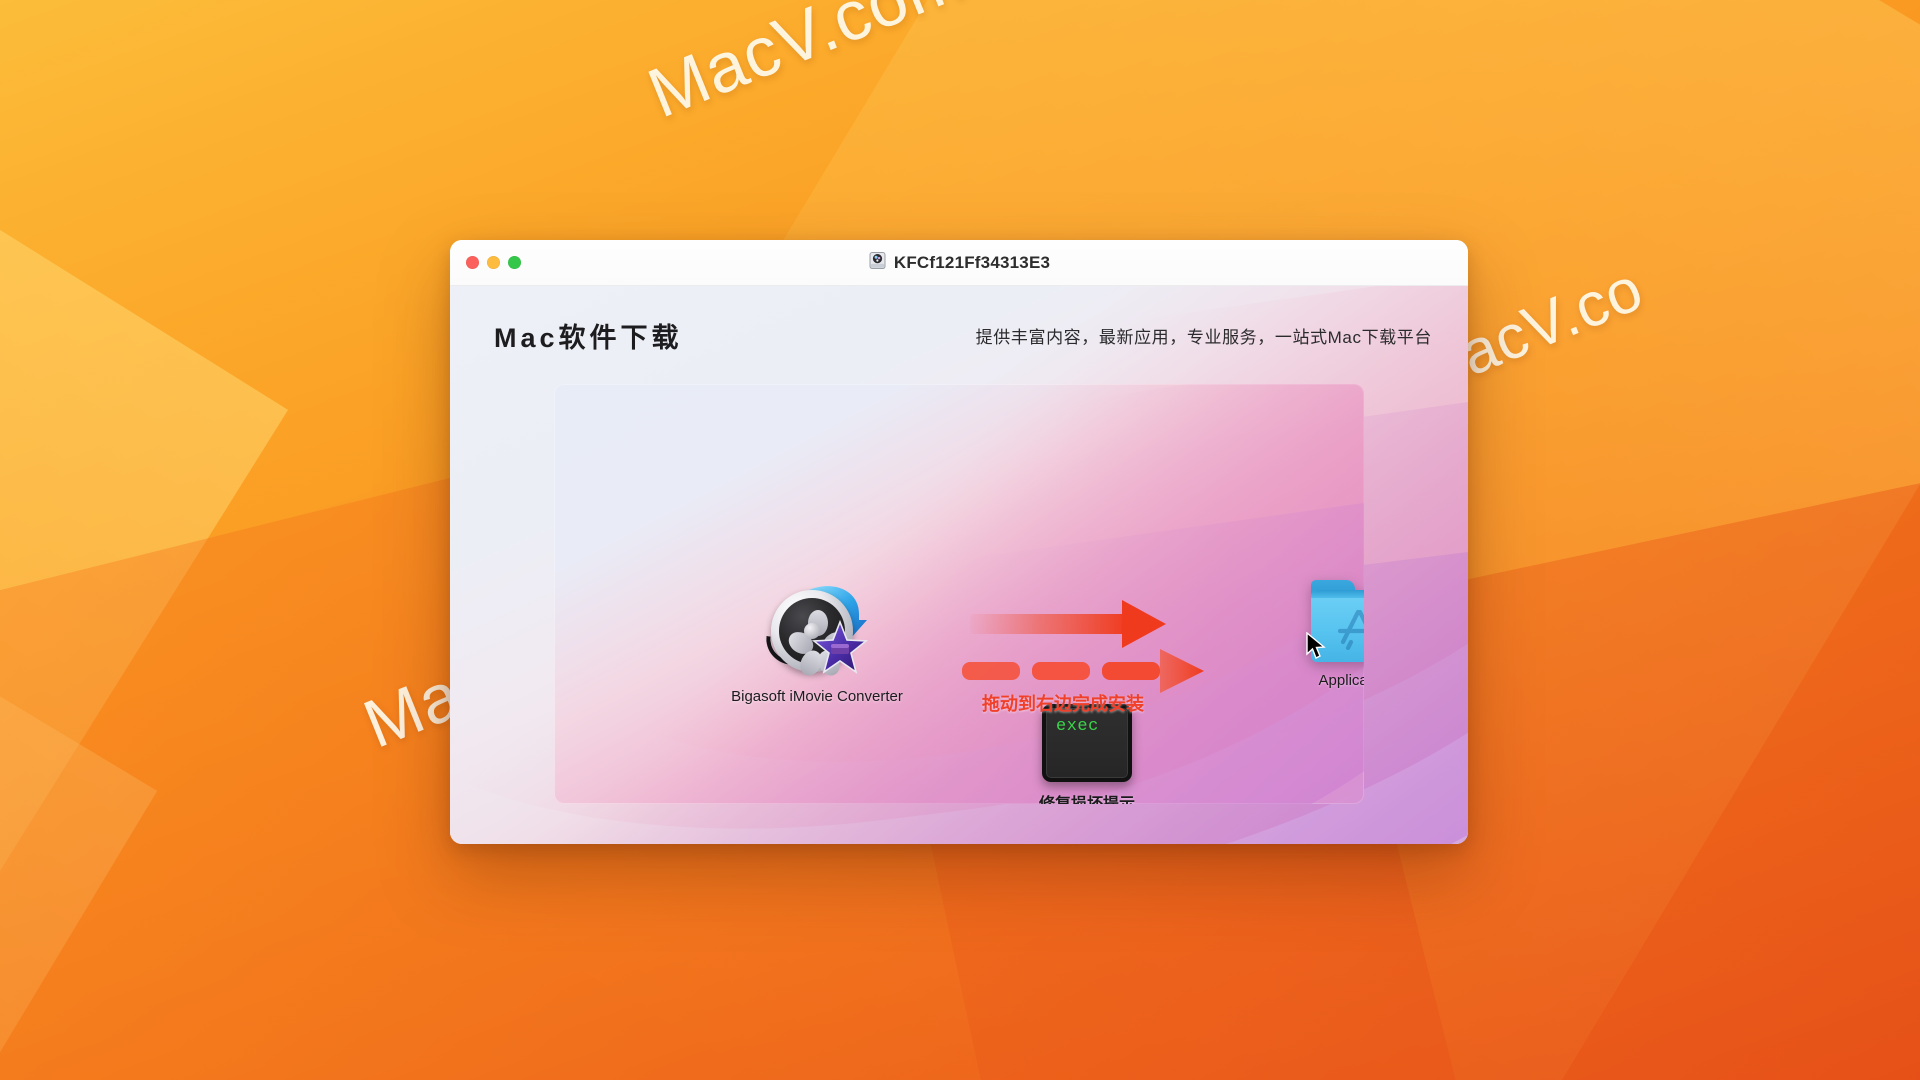 The image size is (1920, 1080). Describe the element at coordinates (1077, 726) in the screenshot. I see `terminal-text: exec` at that location.